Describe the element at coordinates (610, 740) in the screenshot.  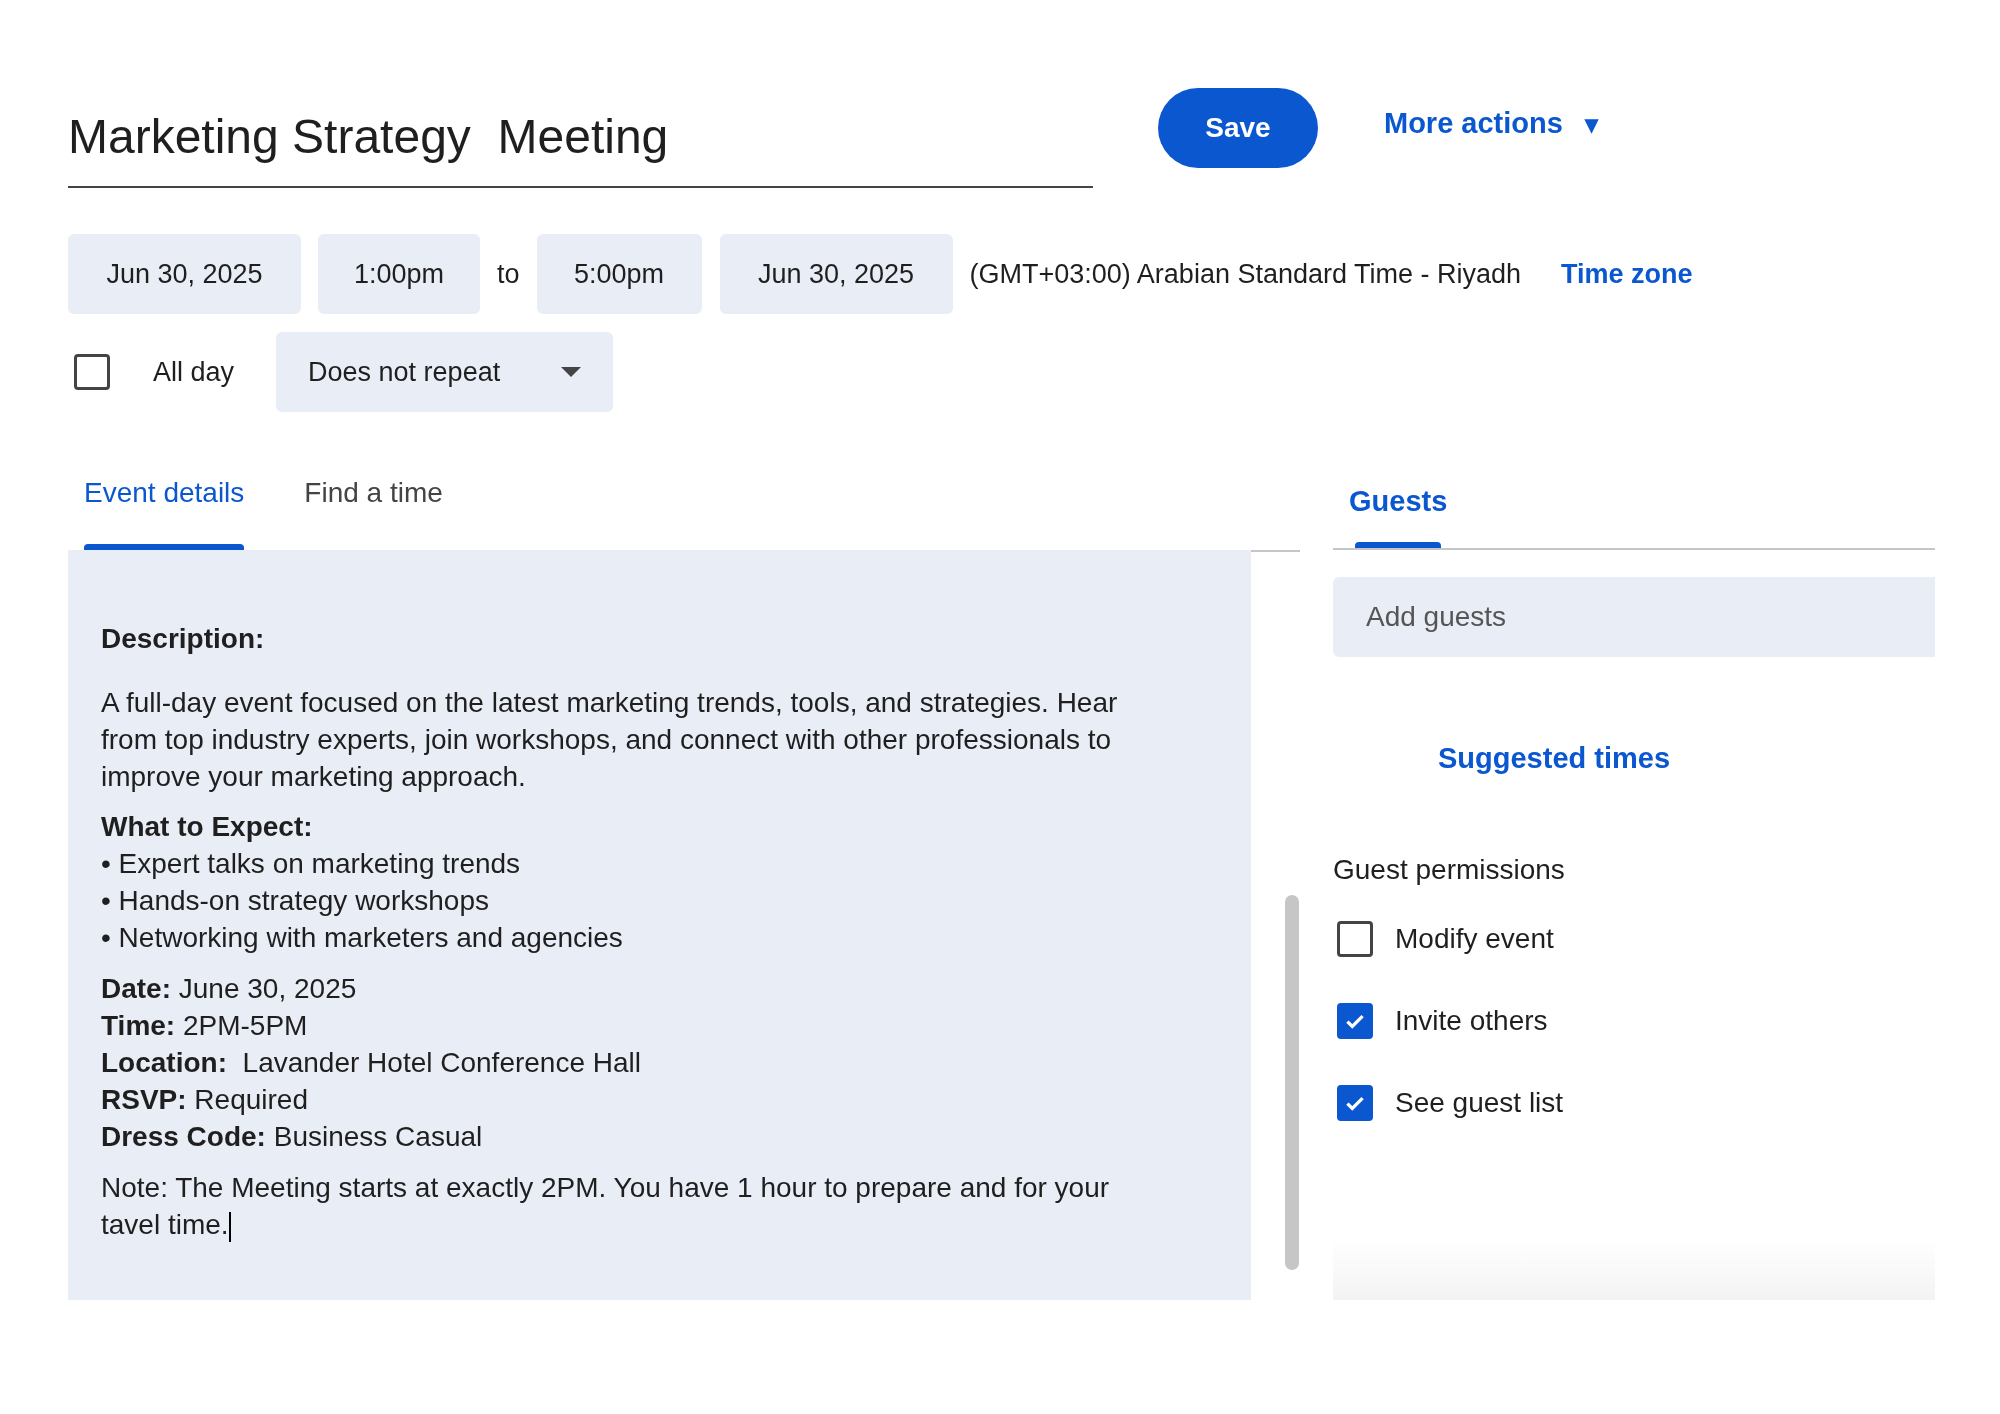
I see `description-paragraph: A full-day event focused on the latest marketing trends, tools, and strategies. Hear from top industry experts, join workshops, and connect with other professionals to improve your marketing approach.` at that location.